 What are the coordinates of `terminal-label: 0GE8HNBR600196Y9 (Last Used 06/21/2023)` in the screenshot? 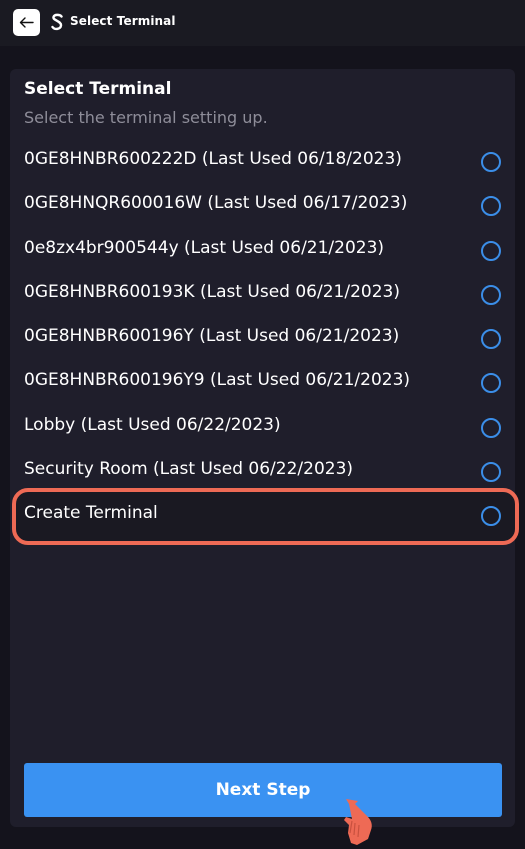 It's located at (217, 380).